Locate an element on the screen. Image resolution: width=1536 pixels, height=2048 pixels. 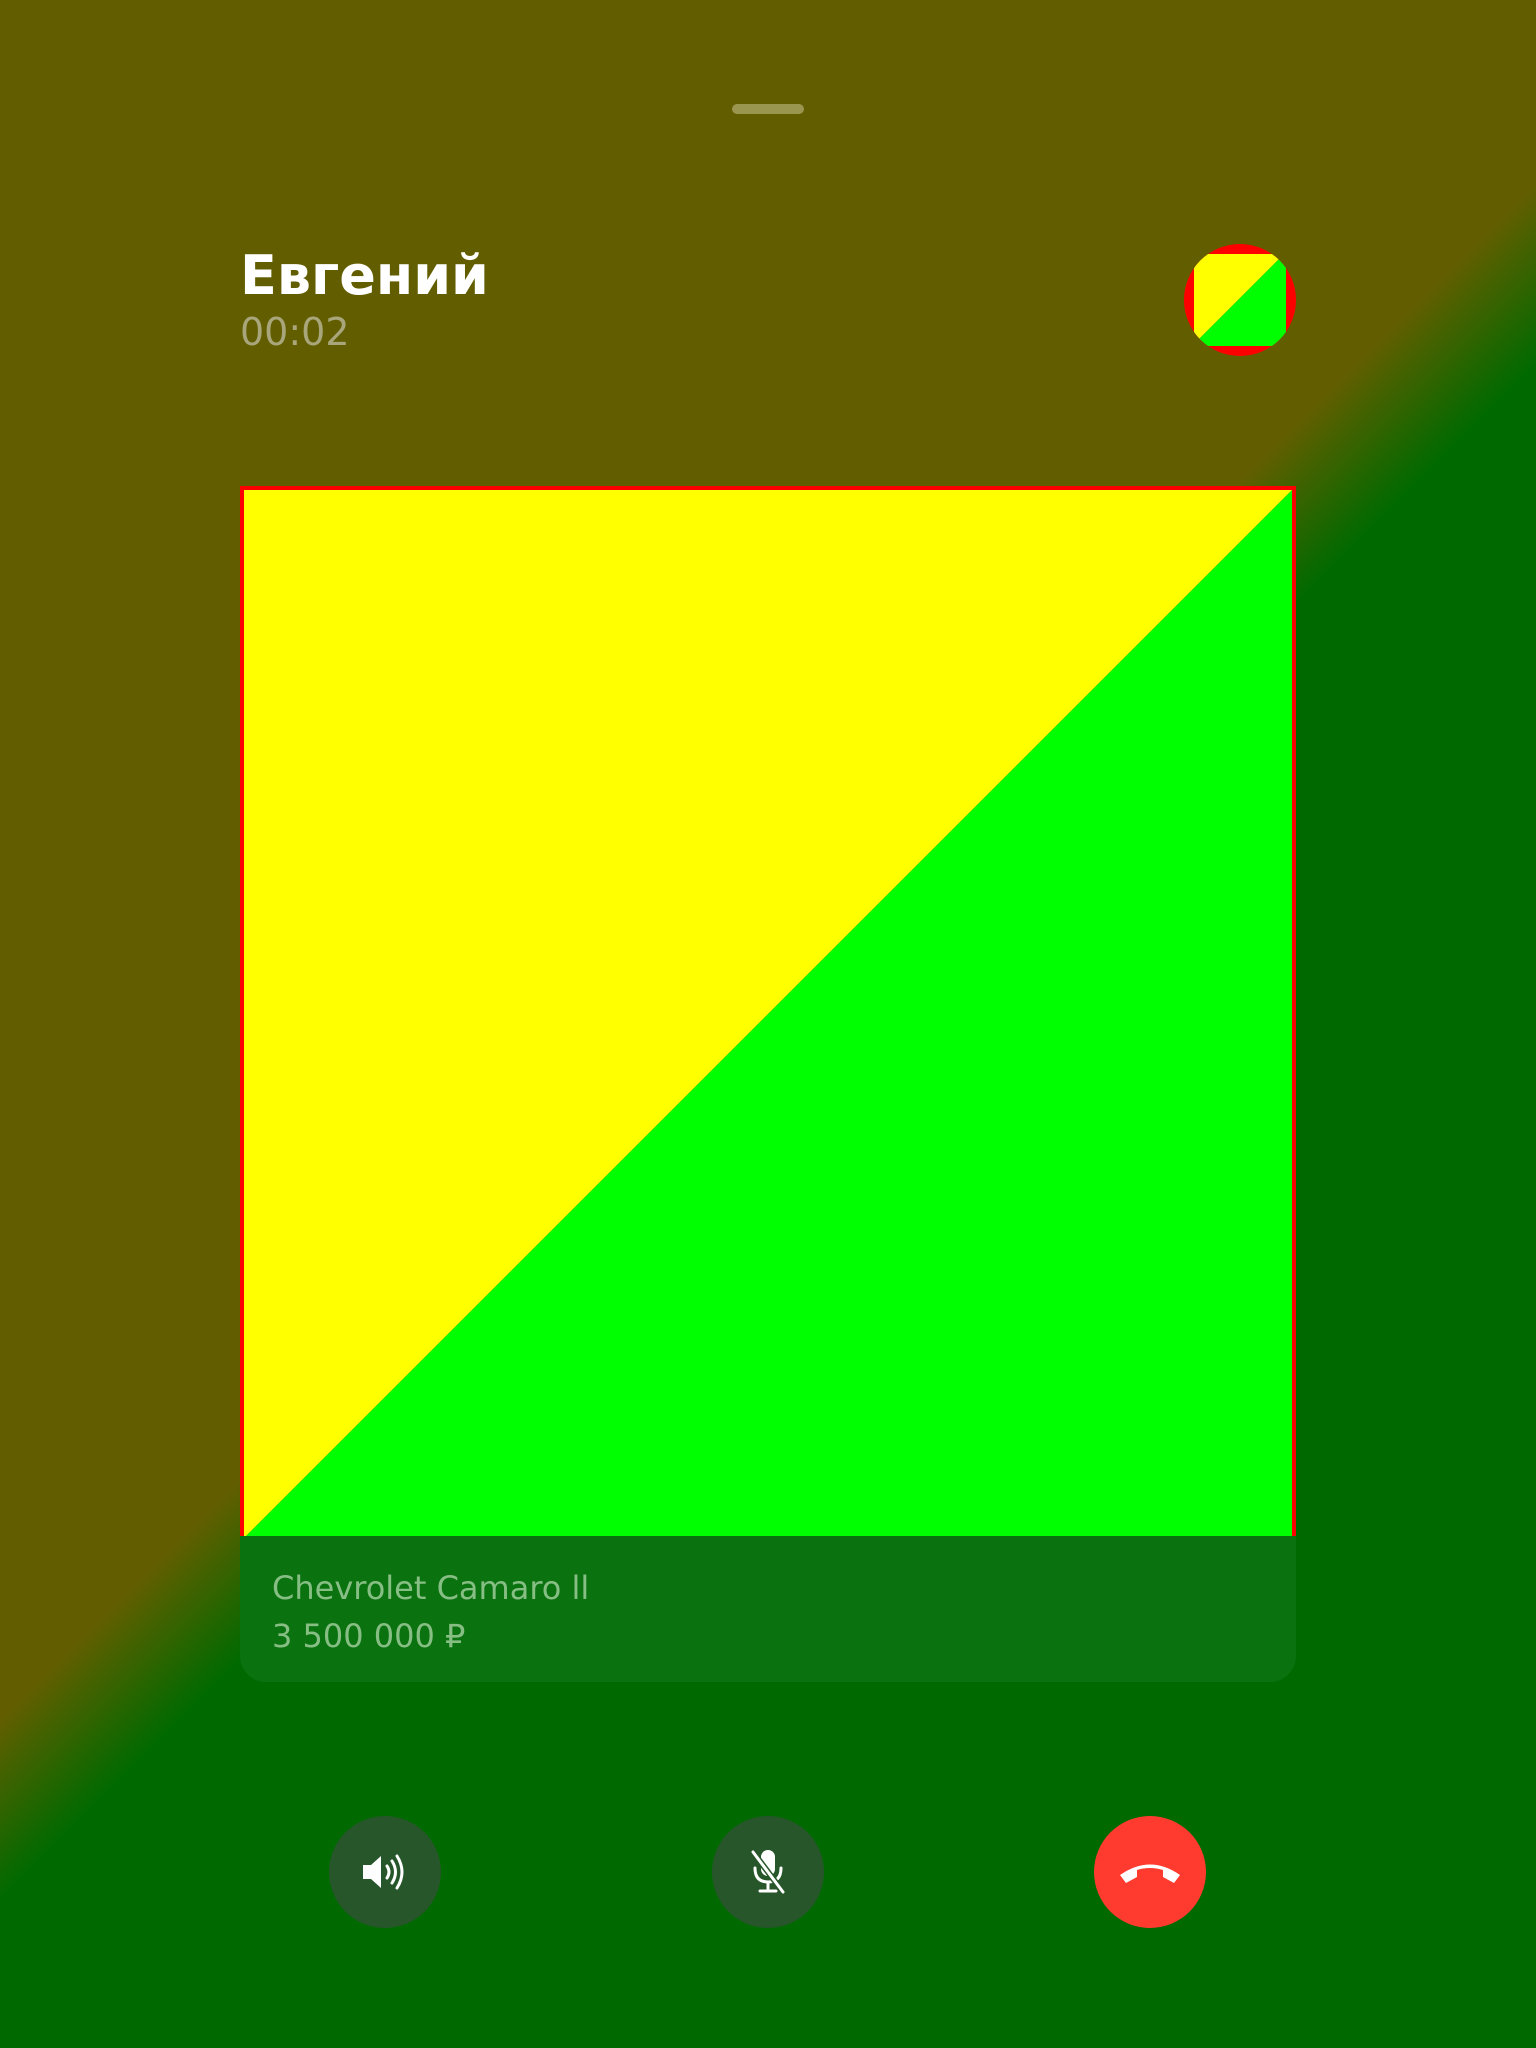
product-title: Chevrolet Camaro ll is located at coordinates (431, 1588).